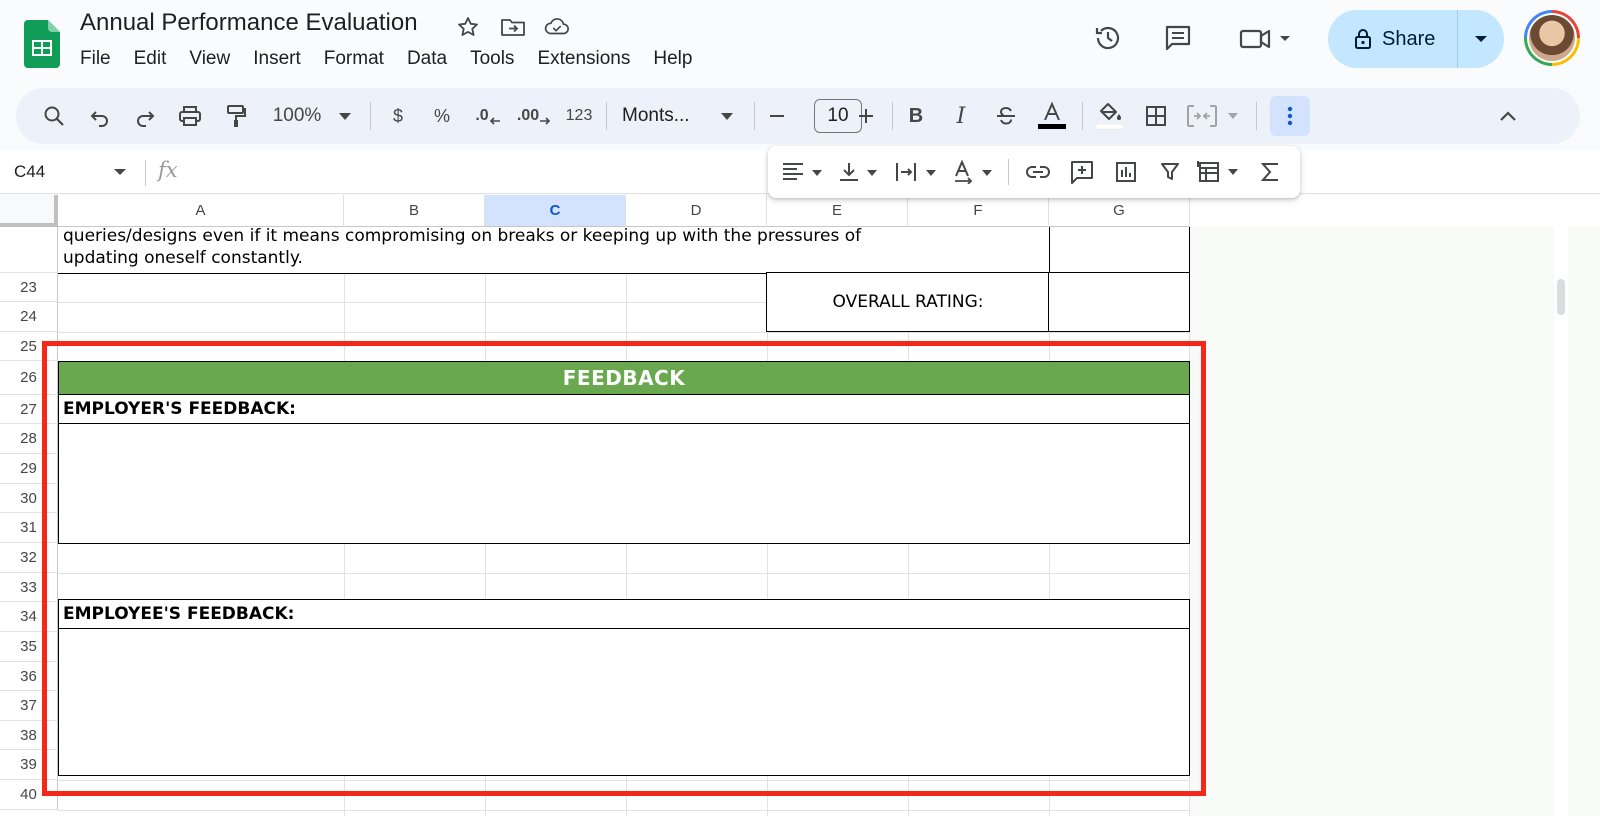  Describe the element at coordinates (589, 59) in the screenshot. I see `menu-extensions: Extensions` at that location.